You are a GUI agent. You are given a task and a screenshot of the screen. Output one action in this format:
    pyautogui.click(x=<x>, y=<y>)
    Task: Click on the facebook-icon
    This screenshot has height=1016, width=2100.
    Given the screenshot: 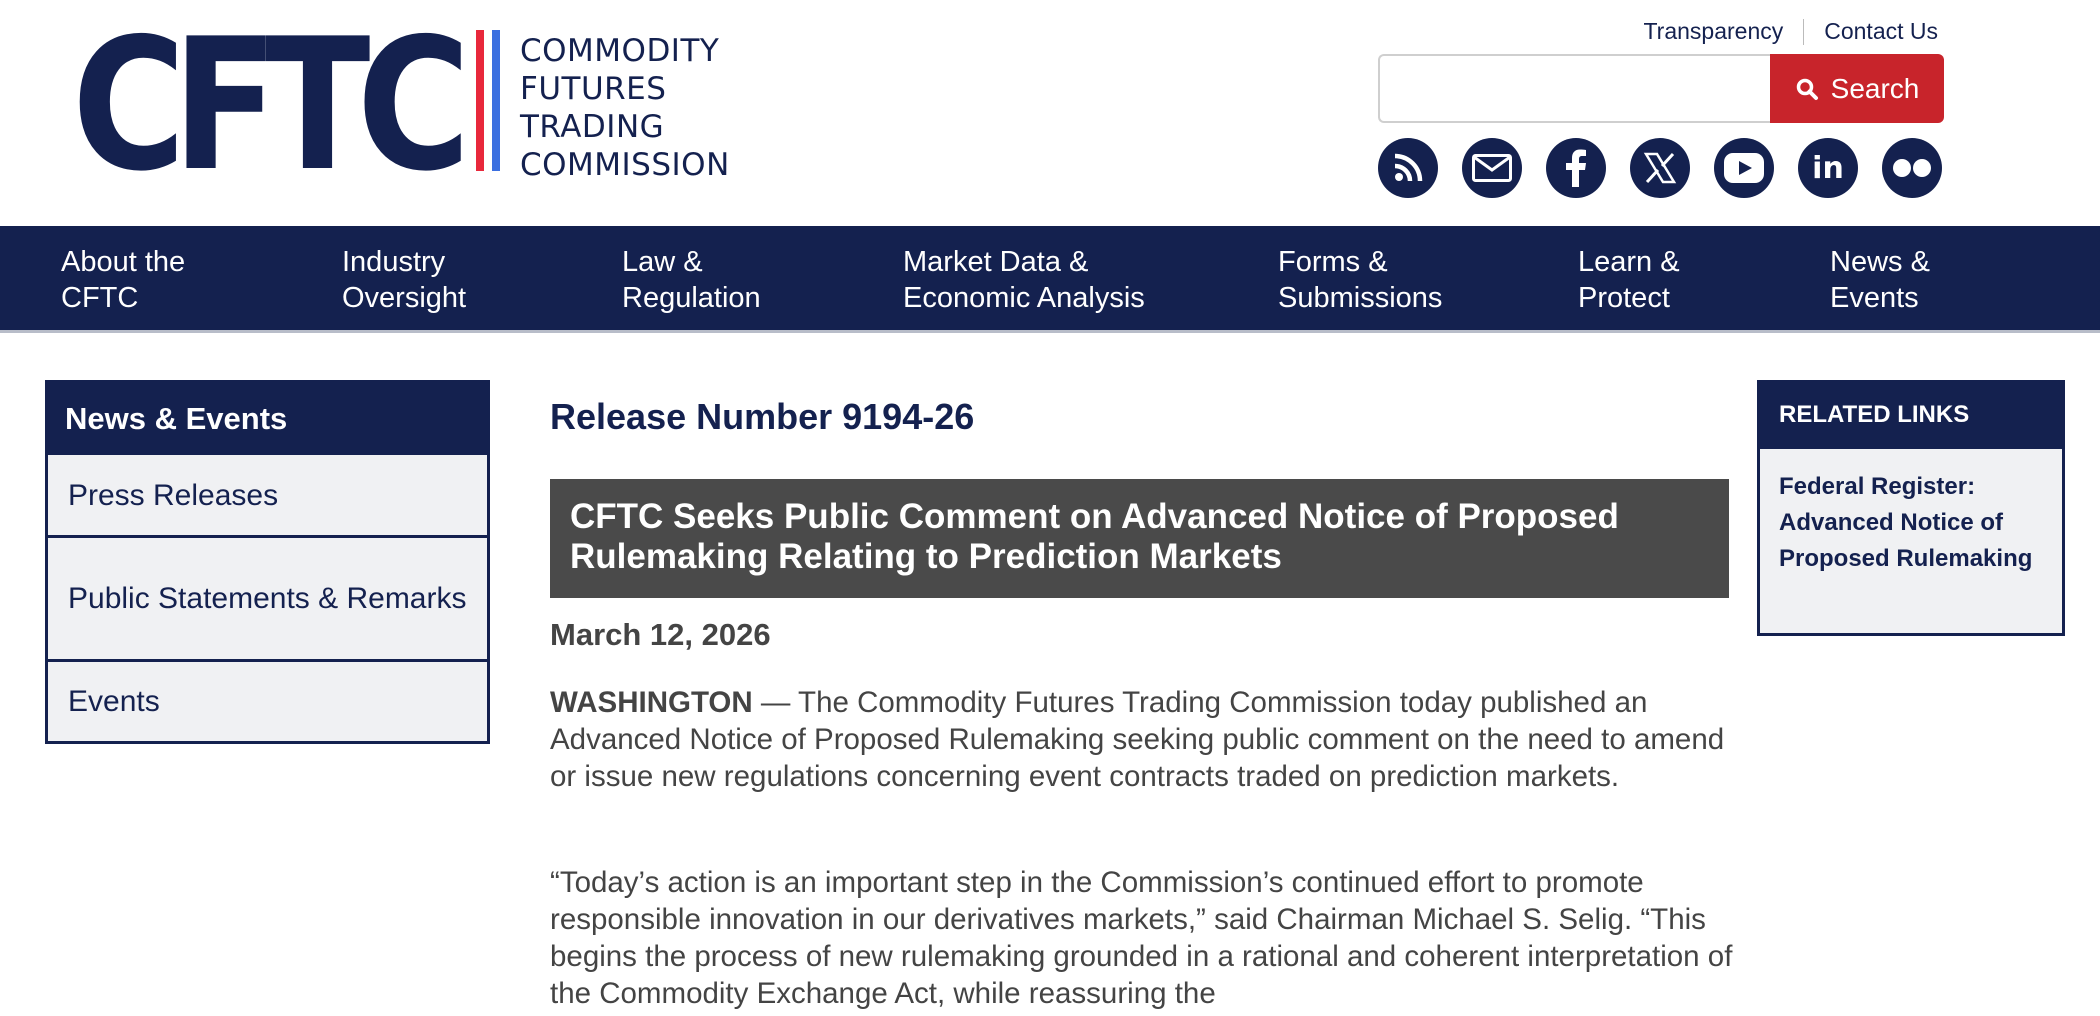 What is the action you would take?
    pyautogui.click(x=1576, y=168)
    